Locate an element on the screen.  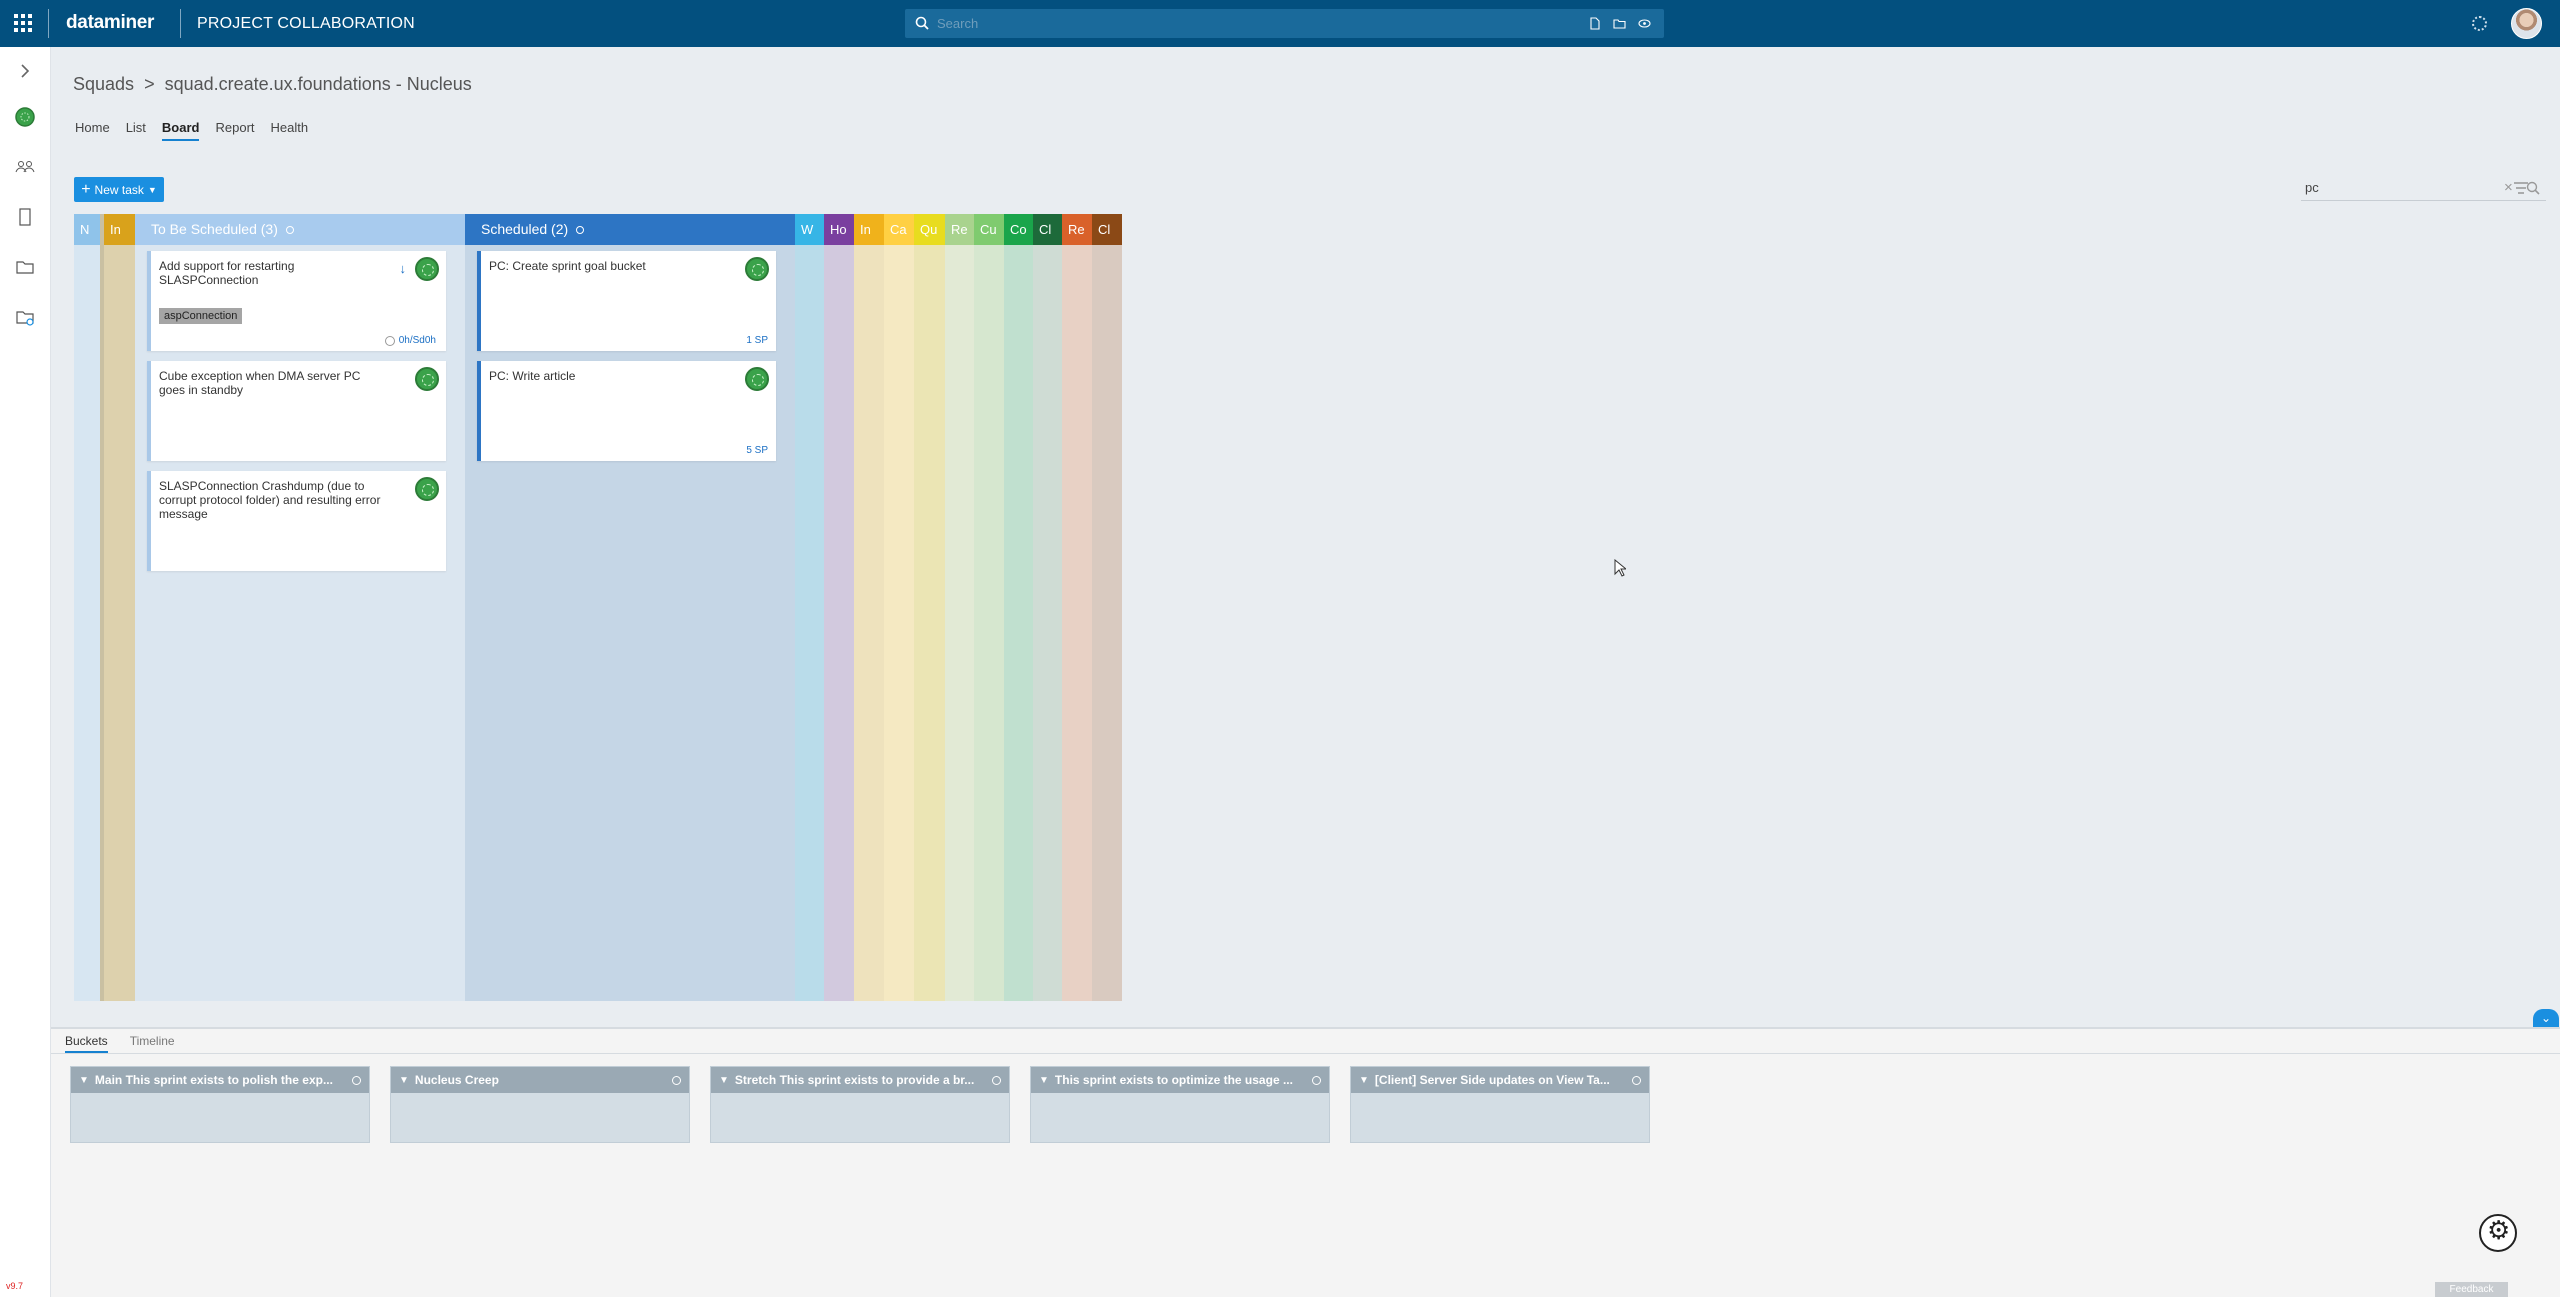
folder-filter-icon is located at coordinates (1619, 23).